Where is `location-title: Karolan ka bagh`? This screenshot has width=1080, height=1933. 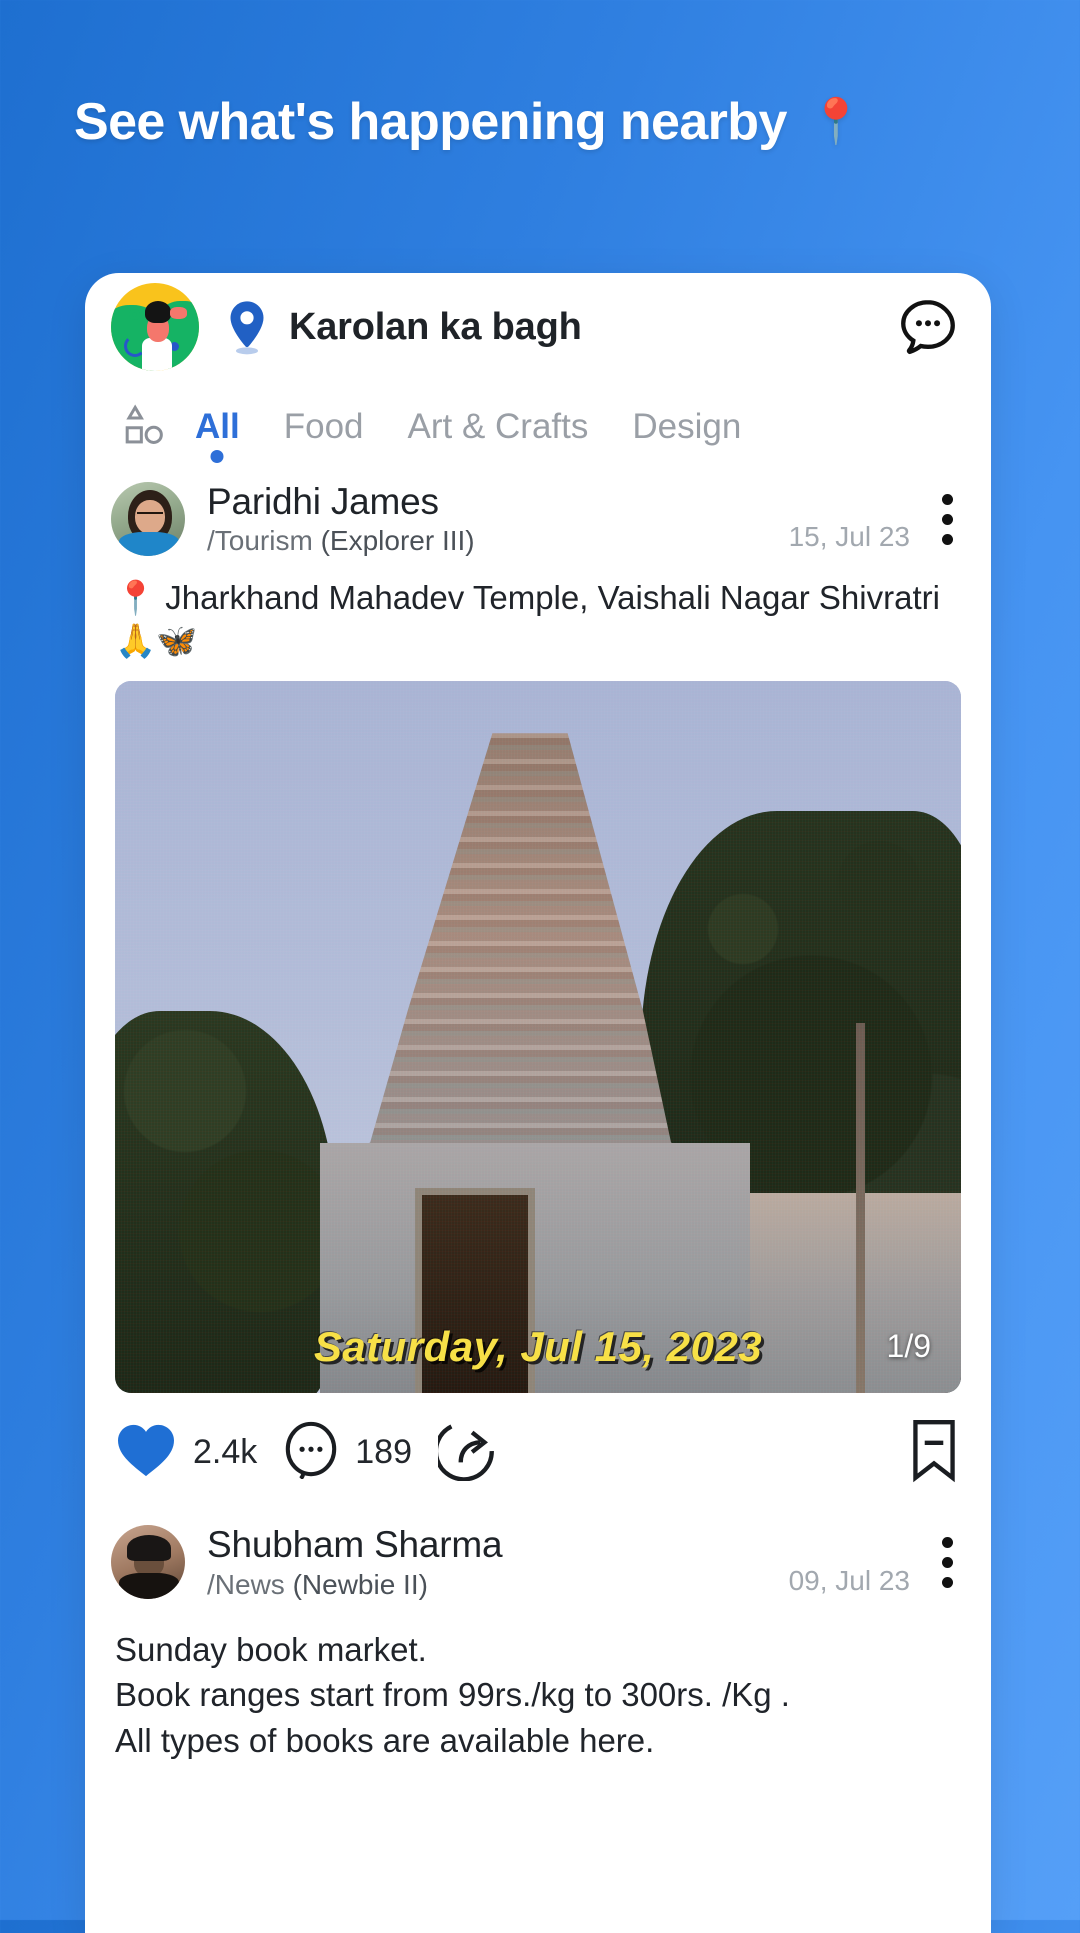
location-title: Karolan ka bagh is located at coordinates (435, 326).